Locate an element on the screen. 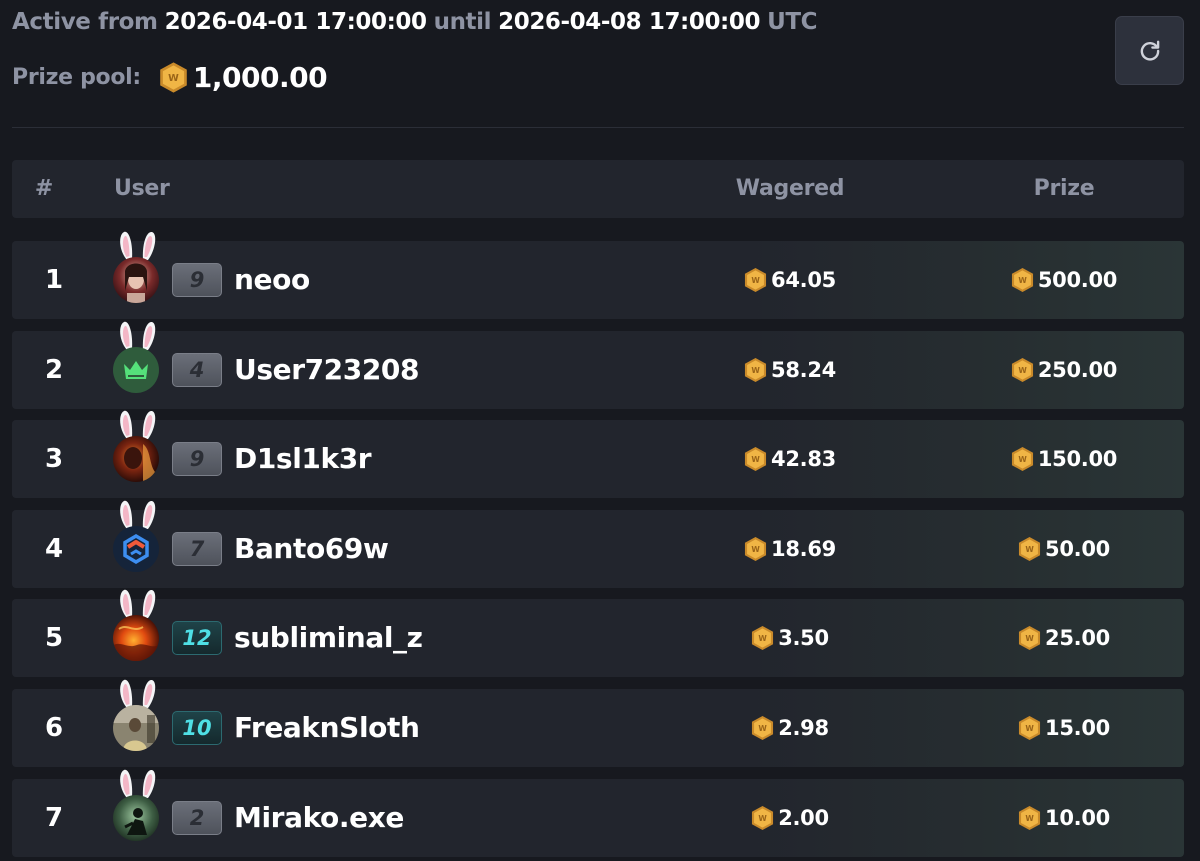  level-badge: 4 is located at coordinates (197, 369).